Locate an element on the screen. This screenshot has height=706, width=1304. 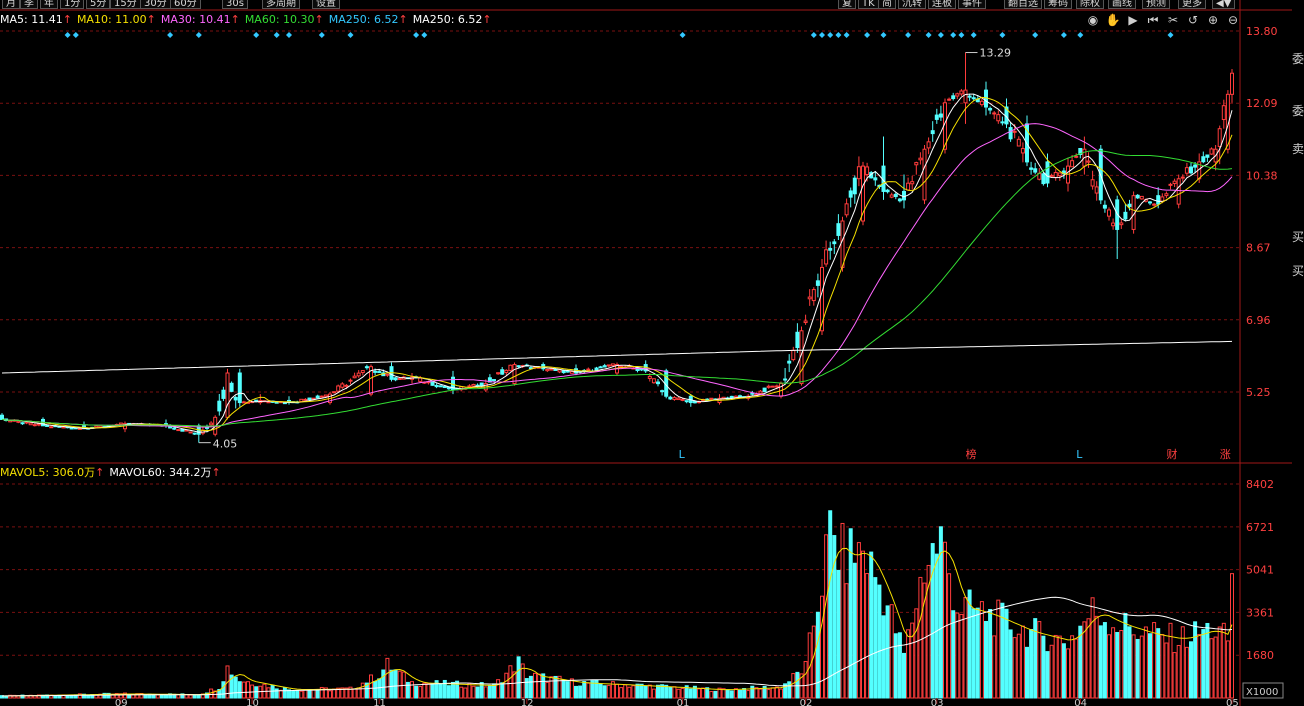
volume-tick-label: 1680 is located at coordinates (1260, 655).